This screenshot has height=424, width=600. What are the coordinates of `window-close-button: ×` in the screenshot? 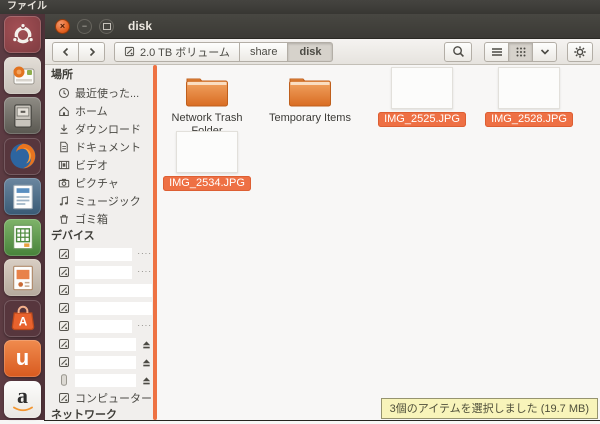 It's located at (62, 26).